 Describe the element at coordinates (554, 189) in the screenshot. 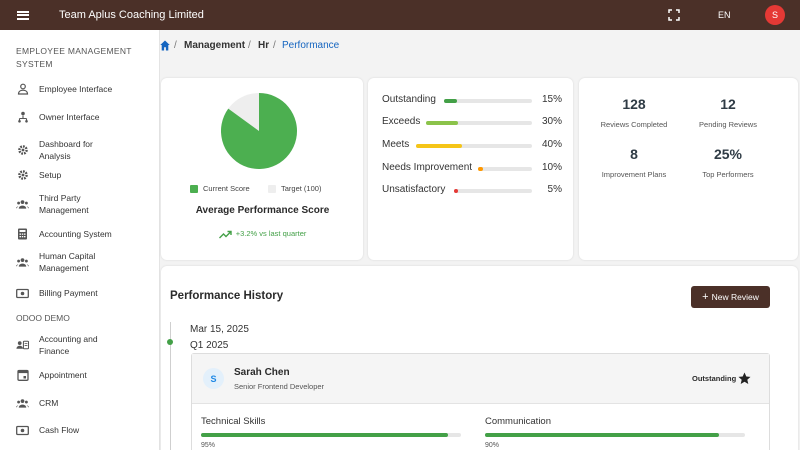

I see `distribution-percent: 5%` at that location.